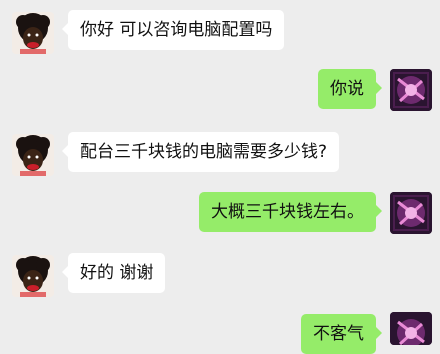  What do you see at coordinates (341, 334) in the screenshot?
I see `message-bubble-outgoing: 不客气` at bounding box center [341, 334].